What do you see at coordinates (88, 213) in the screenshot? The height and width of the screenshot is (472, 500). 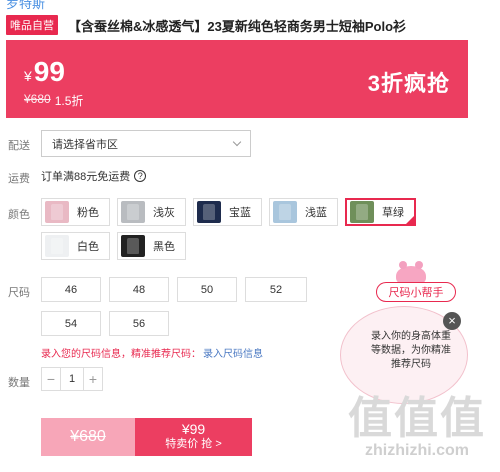 I see `color-option-label: 粉色` at bounding box center [88, 213].